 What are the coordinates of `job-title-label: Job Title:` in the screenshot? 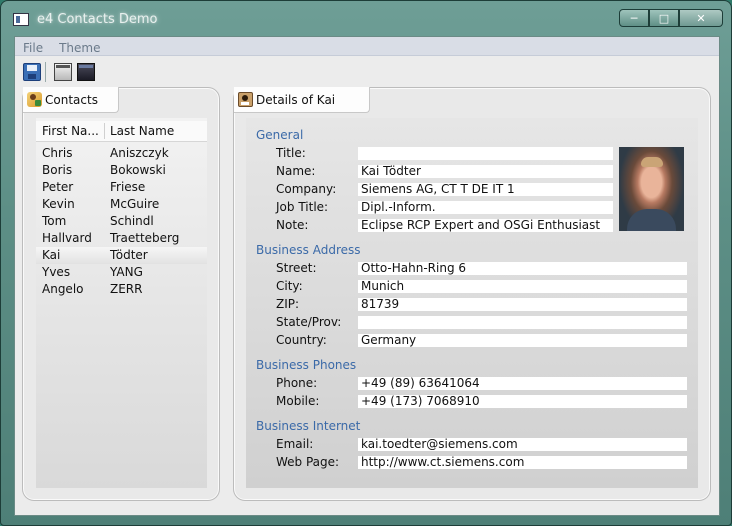 It's located at (302, 207).